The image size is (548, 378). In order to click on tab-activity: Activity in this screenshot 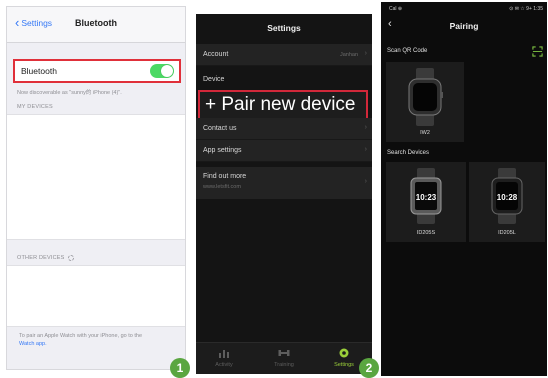, I will do `click(224, 357)`.